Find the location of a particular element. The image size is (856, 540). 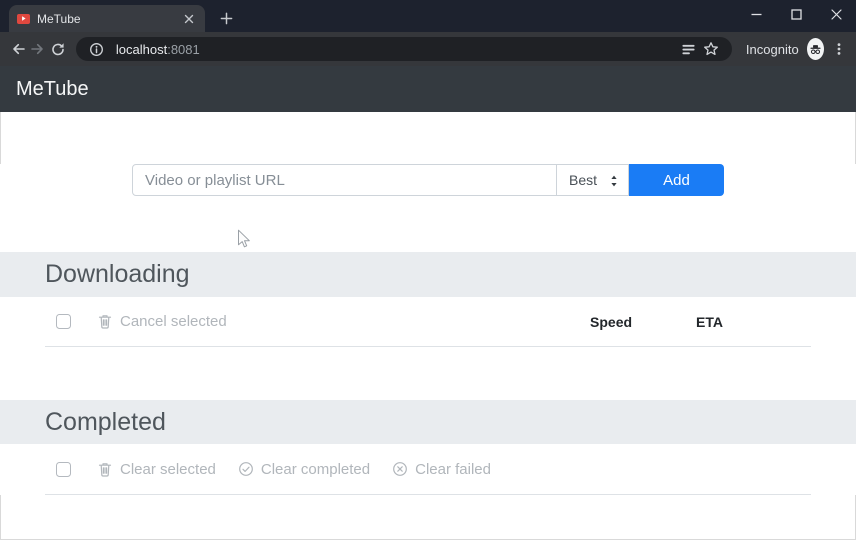

new-tab-button is located at coordinates (226, 18).